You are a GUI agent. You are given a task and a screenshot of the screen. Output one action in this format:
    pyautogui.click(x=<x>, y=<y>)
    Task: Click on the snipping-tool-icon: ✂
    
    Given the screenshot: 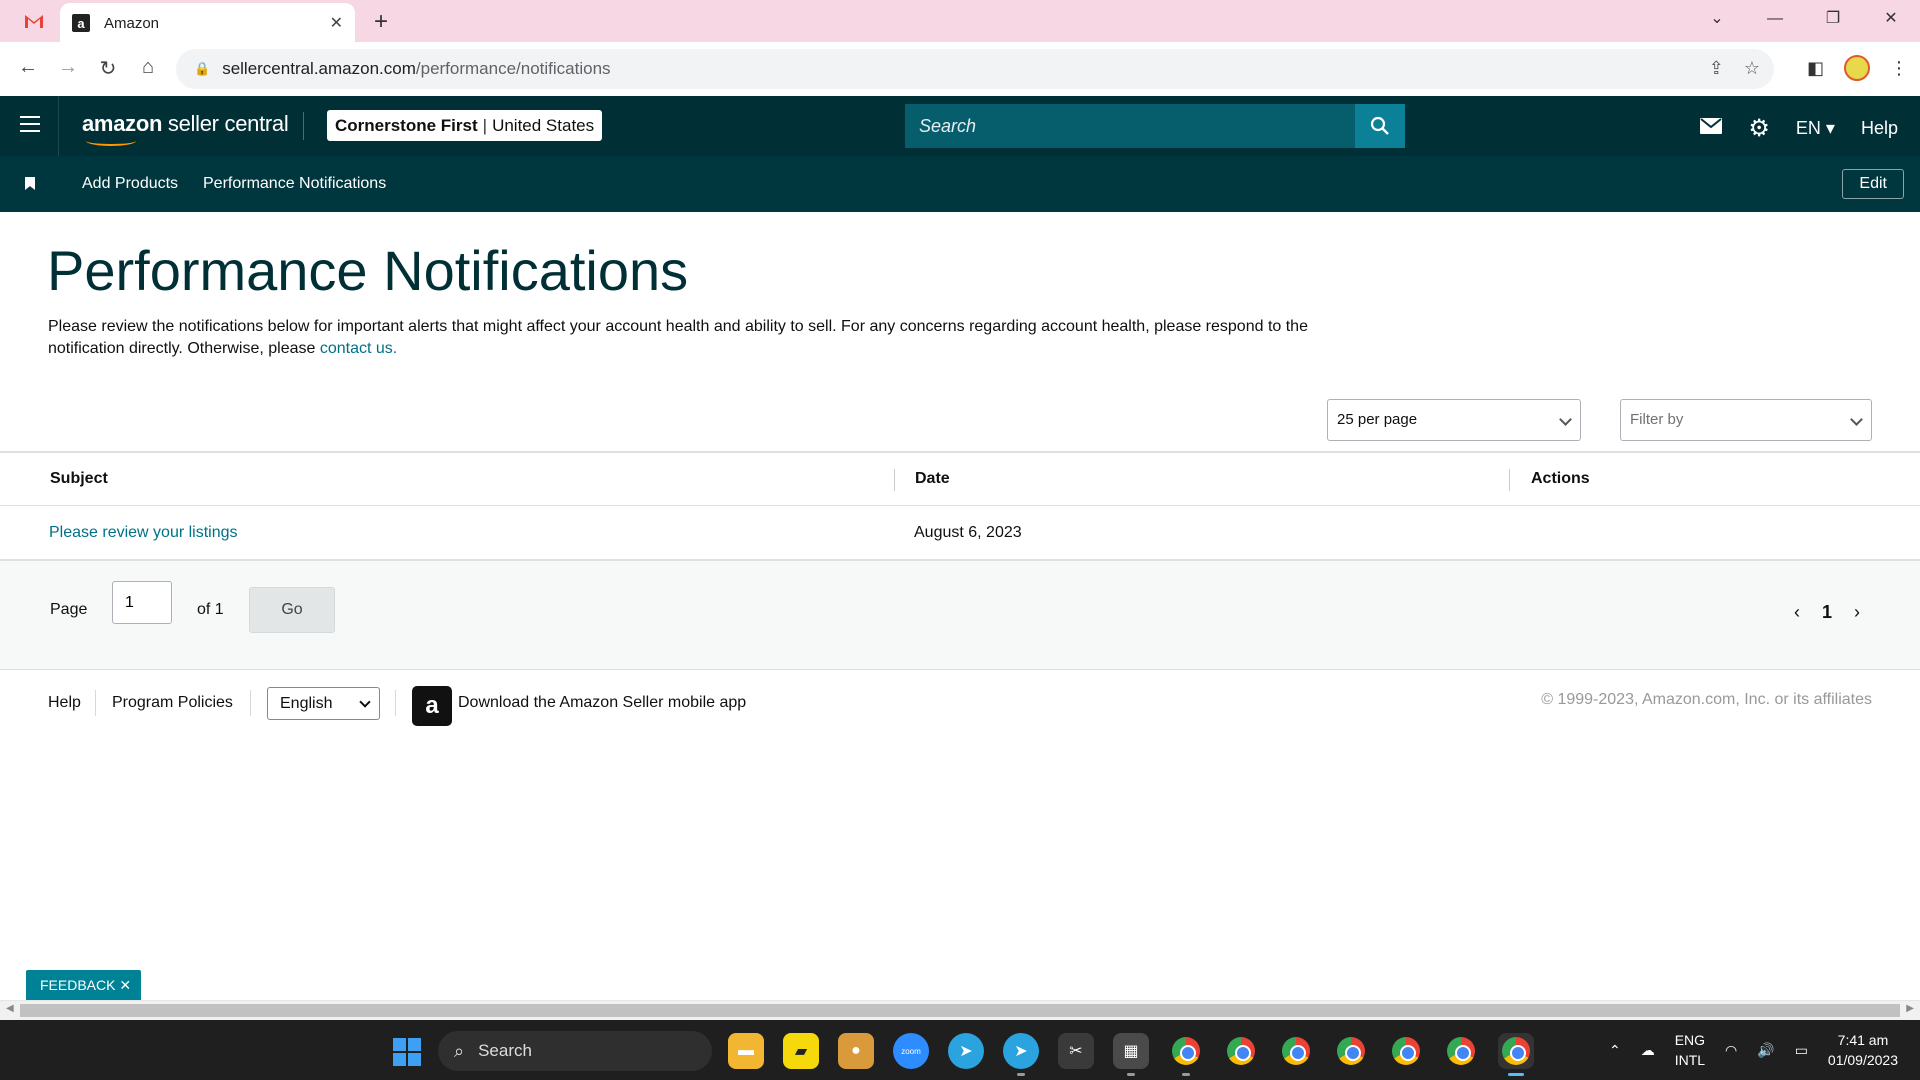 What is the action you would take?
    pyautogui.click(x=1076, y=1051)
    